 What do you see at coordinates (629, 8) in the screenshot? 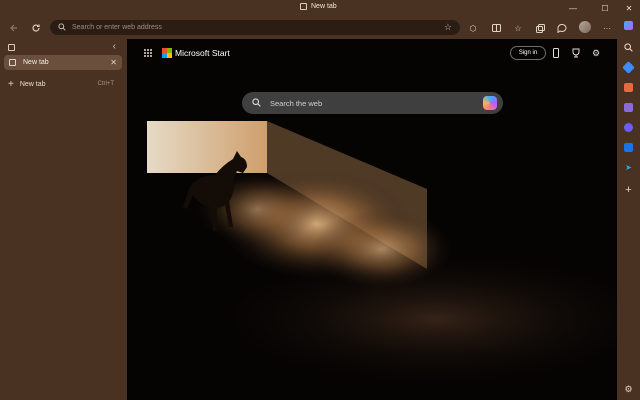
I see `close-button: ✕` at bounding box center [629, 8].